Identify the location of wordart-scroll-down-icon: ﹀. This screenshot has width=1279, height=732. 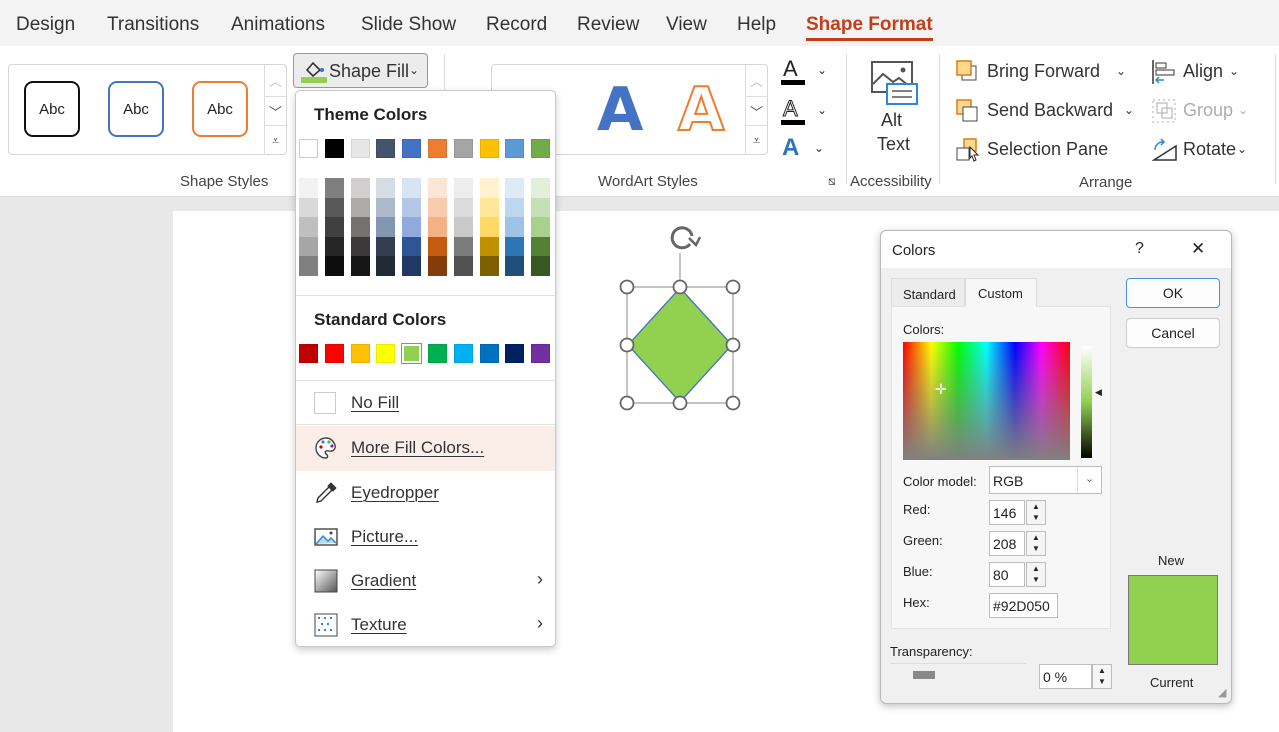
(756, 110).